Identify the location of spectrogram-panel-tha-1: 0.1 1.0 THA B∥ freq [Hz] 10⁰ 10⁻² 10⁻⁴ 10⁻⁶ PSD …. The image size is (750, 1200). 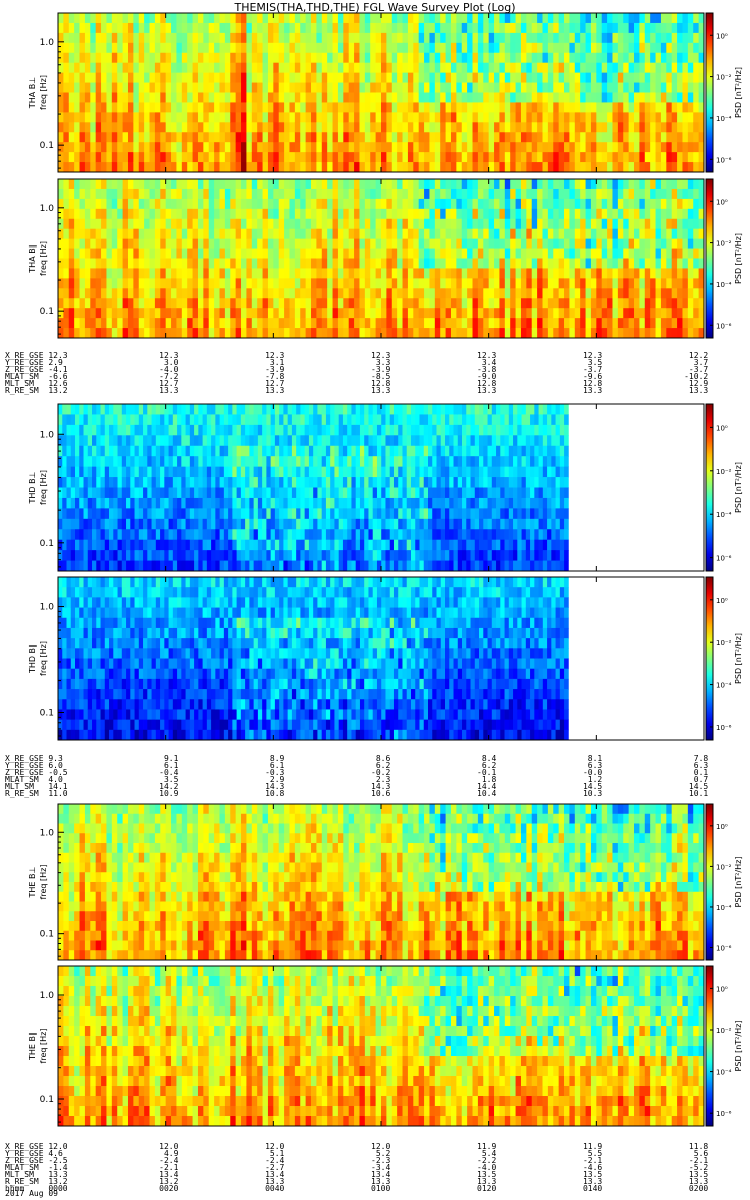
(385, 258).